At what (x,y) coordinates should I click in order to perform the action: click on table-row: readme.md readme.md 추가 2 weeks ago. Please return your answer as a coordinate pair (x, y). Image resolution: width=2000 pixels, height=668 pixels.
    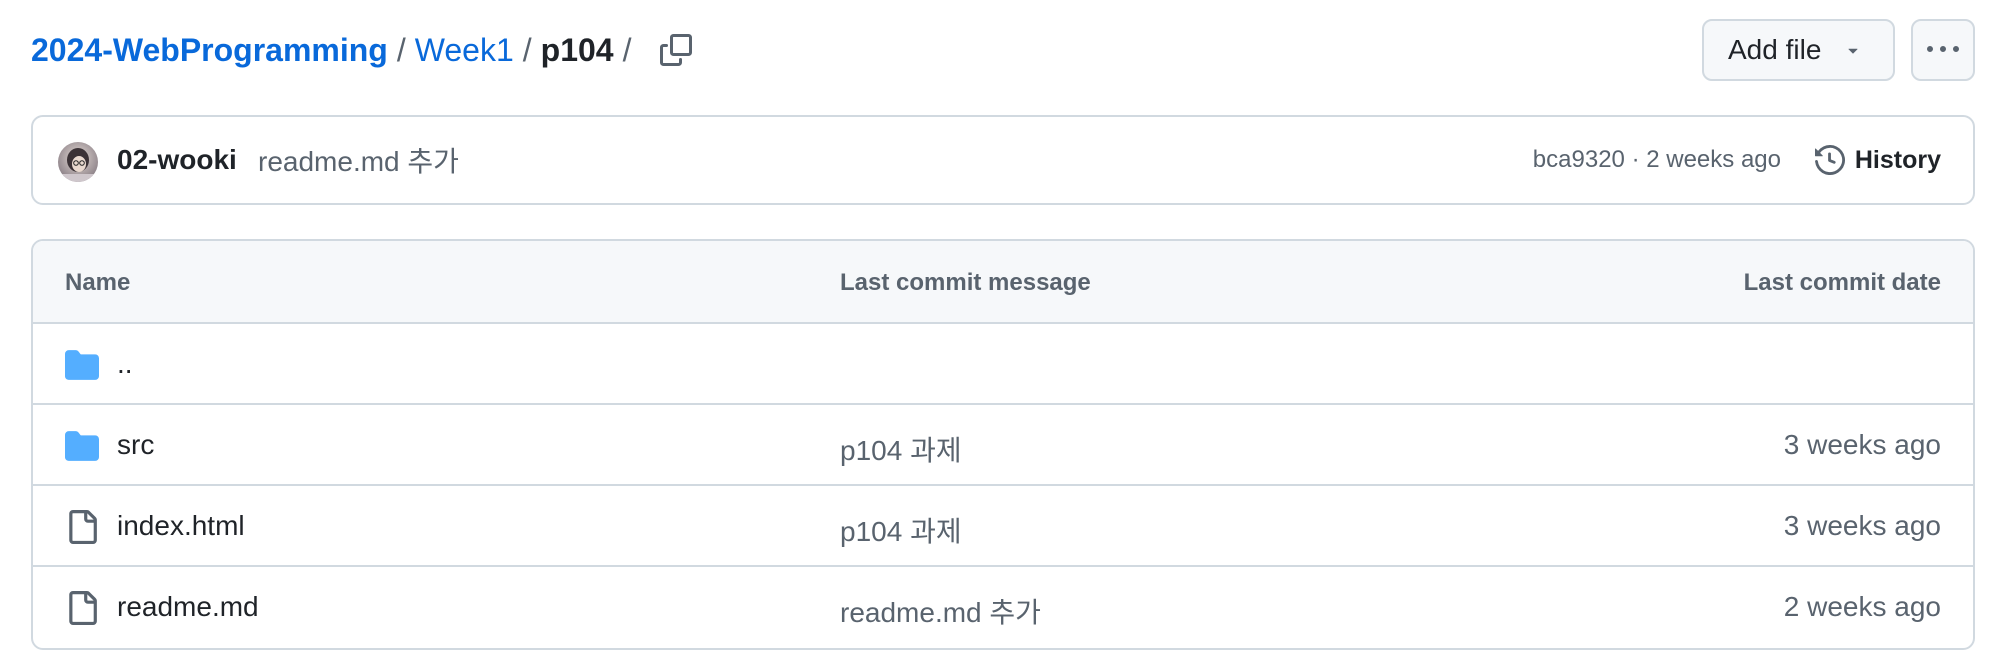
    Looking at the image, I should click on (1003, 607).